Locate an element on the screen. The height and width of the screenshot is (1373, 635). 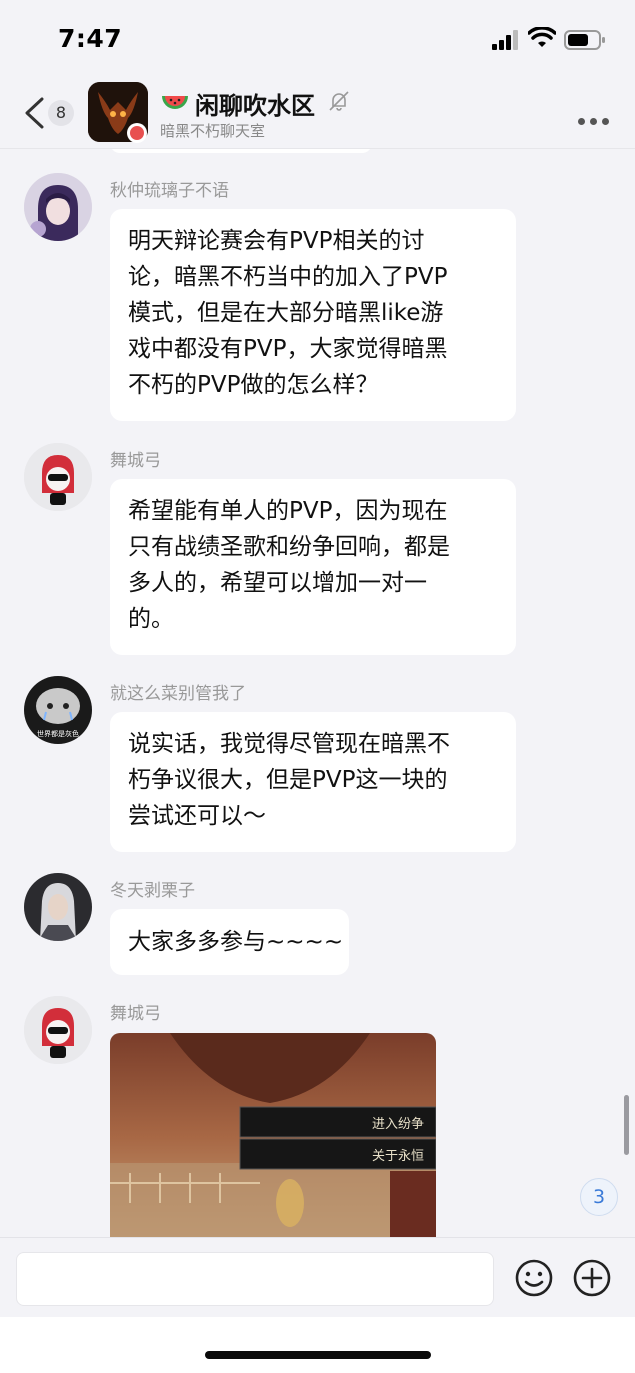
mute-bell-icon is located at coordinates (339, 101).